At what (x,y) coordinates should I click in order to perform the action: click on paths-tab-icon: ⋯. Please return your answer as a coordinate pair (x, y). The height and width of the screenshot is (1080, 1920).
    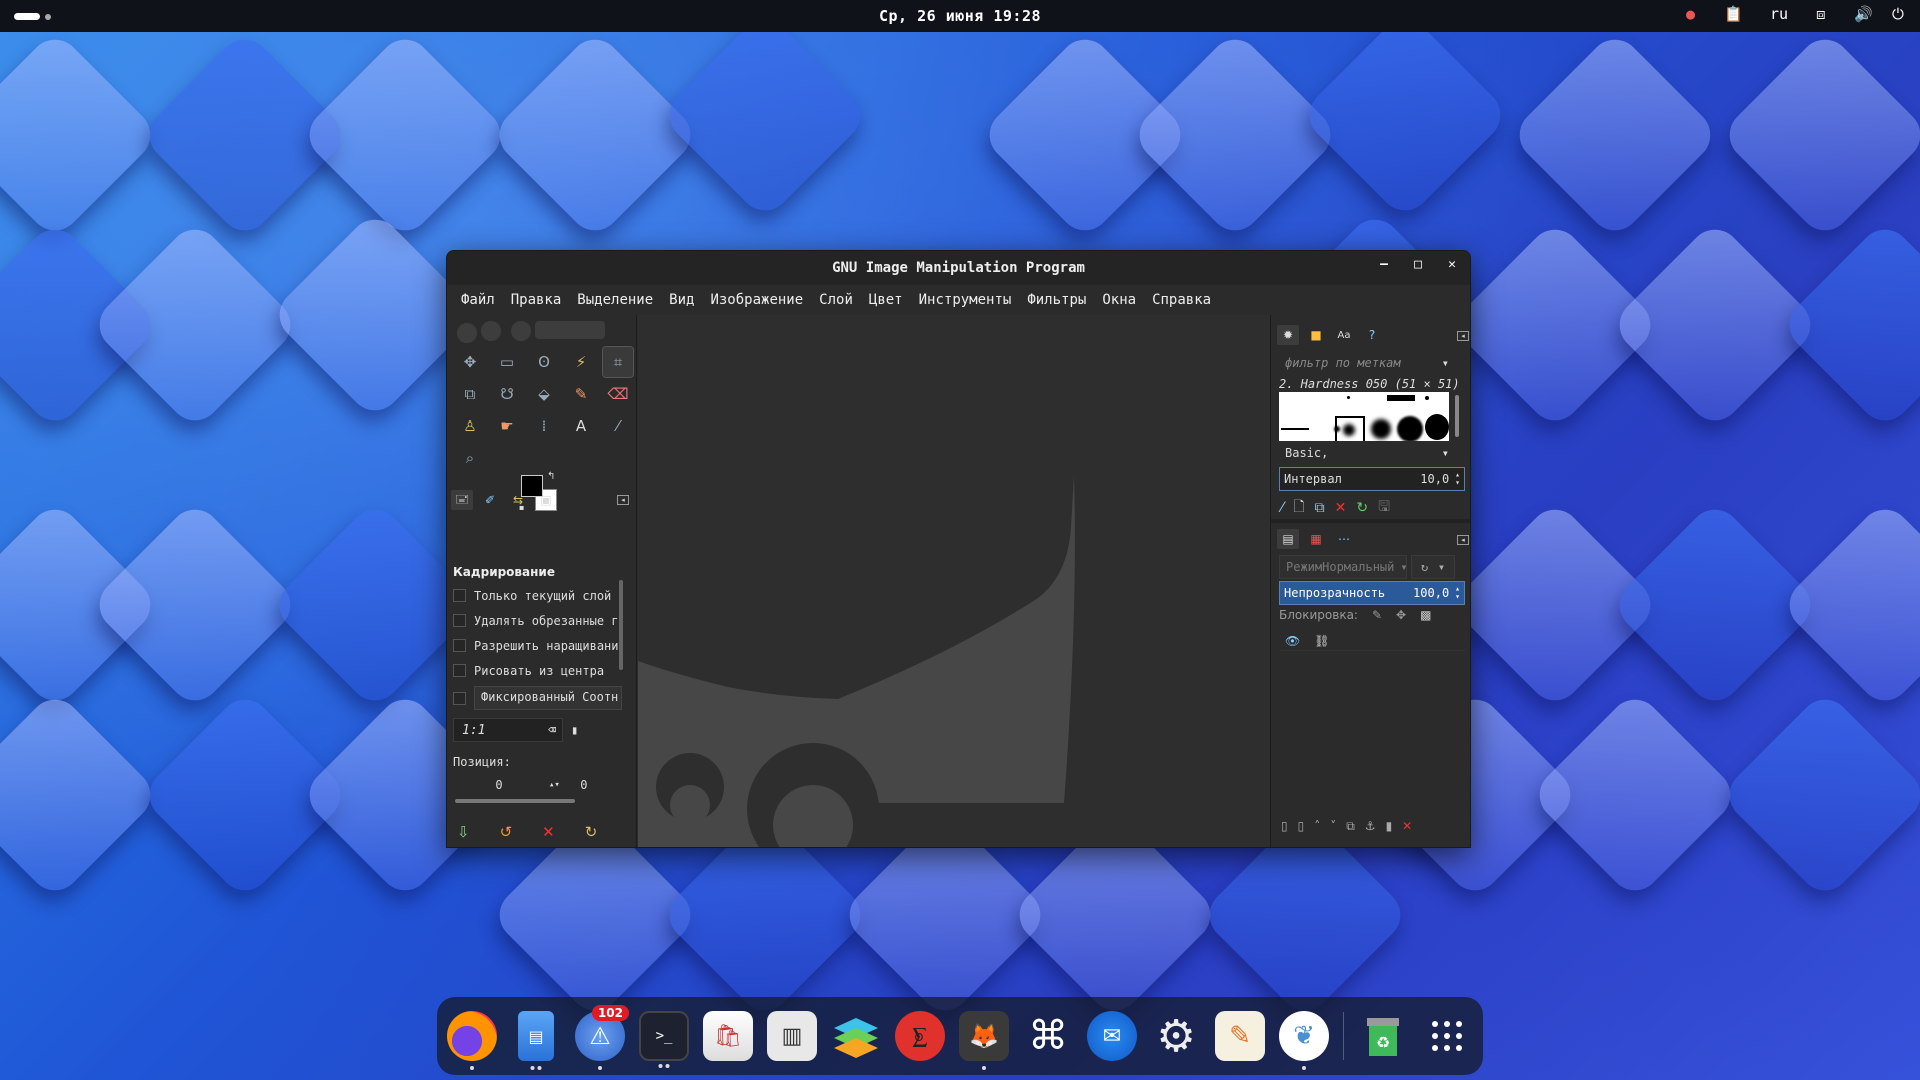
    Looking at the image, I should click on (1344, 539).